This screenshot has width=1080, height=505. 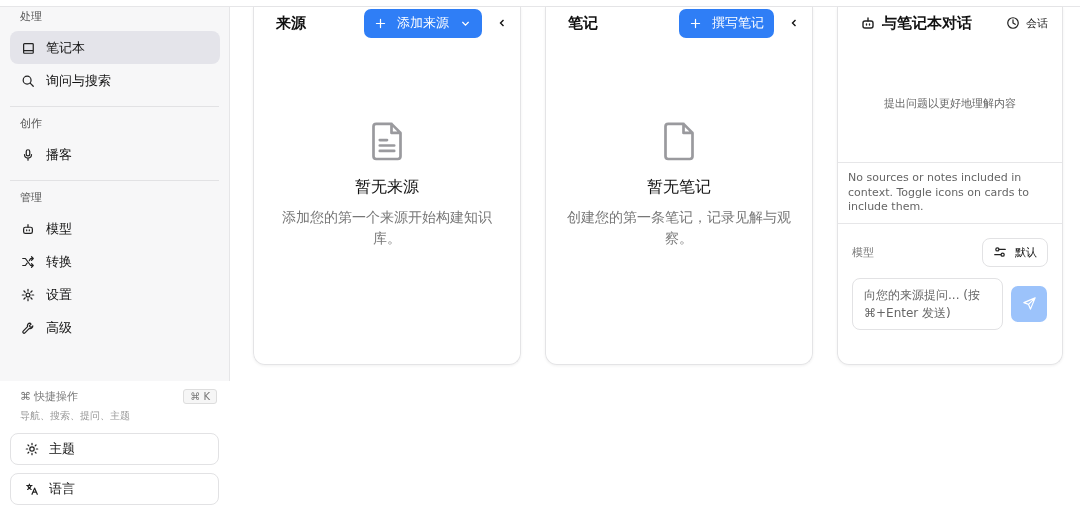 I want to click on section-heading: 管理, so click(x=31, y=198).